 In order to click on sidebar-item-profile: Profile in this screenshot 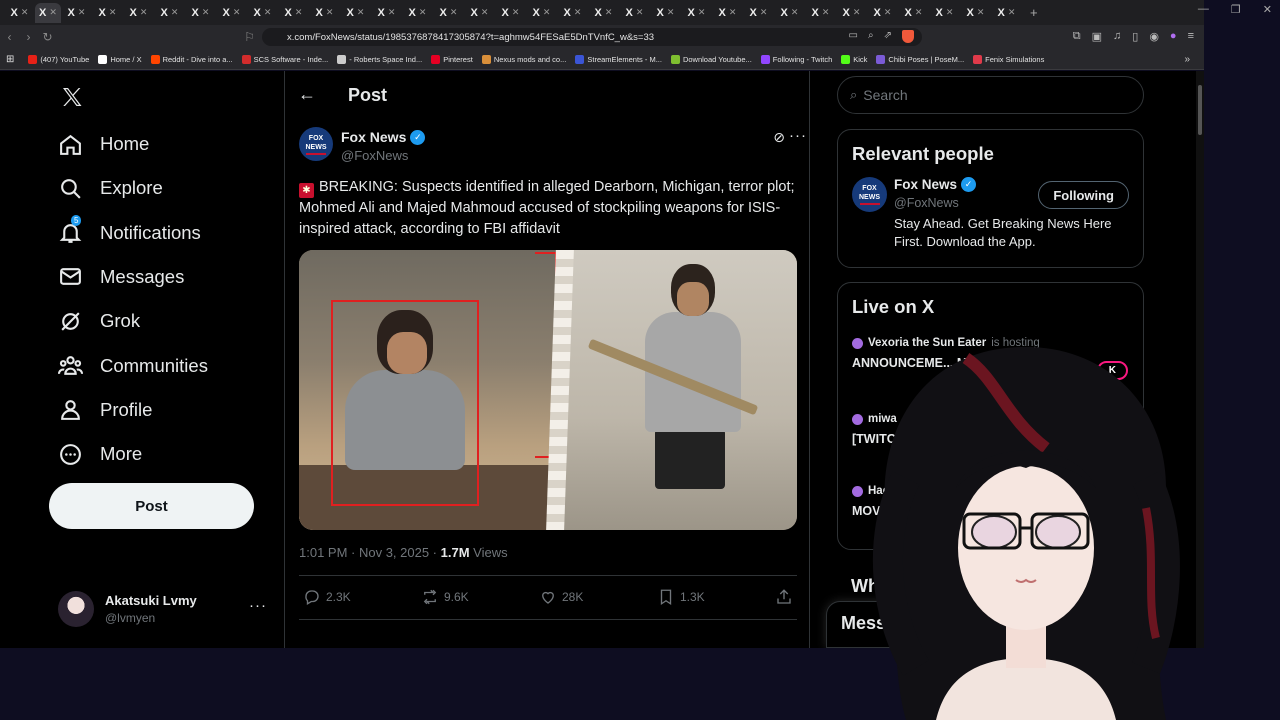, I will do `click(105, 410)`.